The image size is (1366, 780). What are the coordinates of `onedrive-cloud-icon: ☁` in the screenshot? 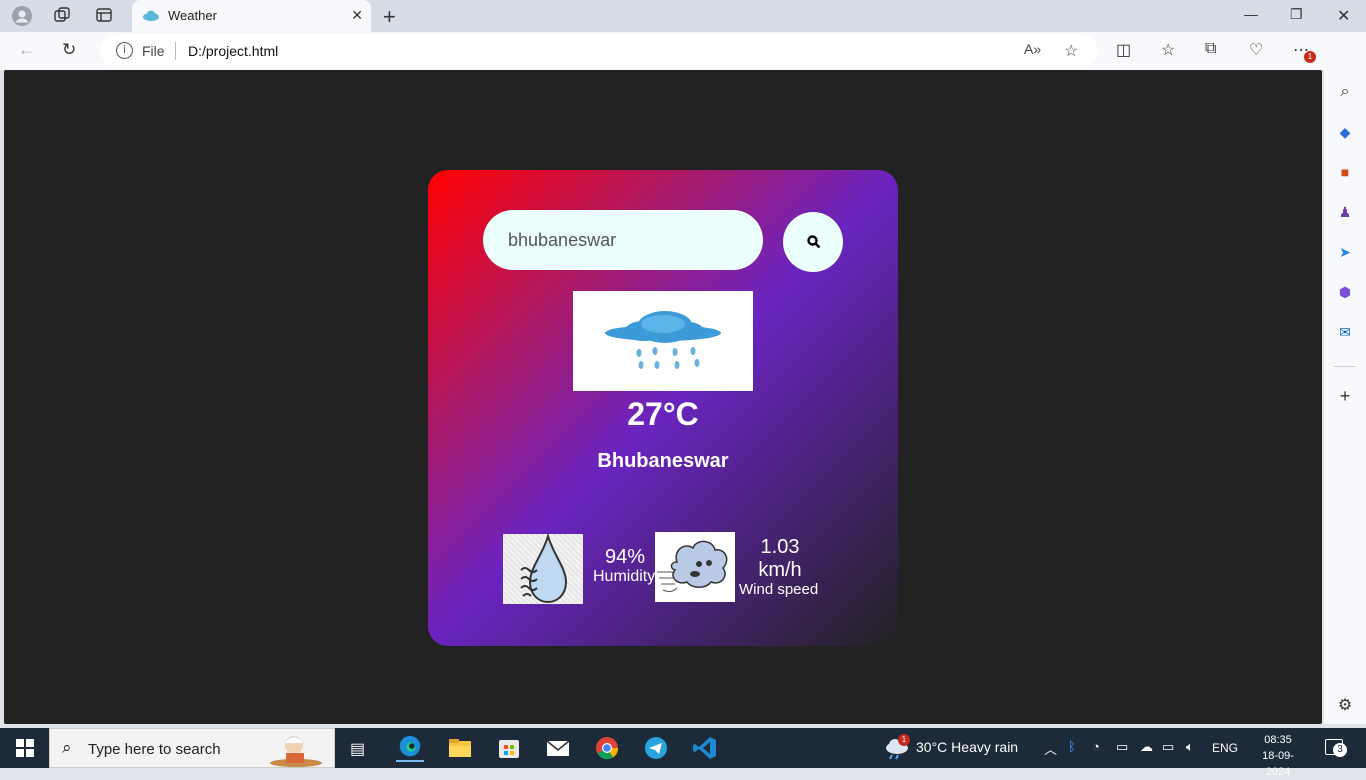 It's located at (1146, 747).